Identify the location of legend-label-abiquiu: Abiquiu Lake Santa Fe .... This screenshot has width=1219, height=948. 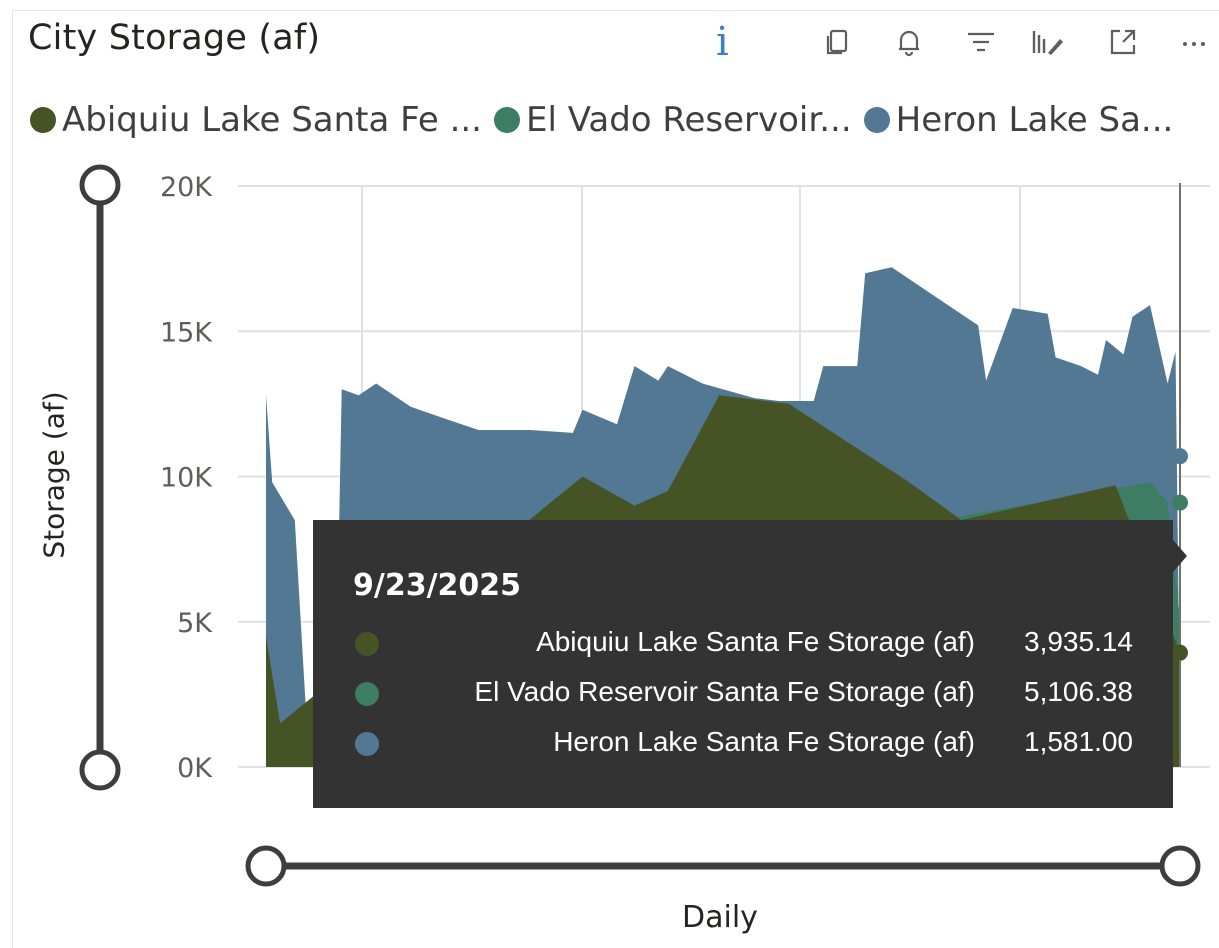
(272, 120).